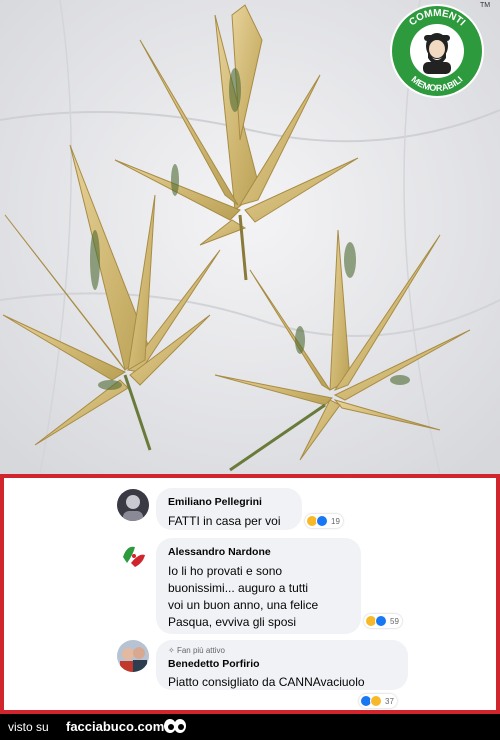  Describe the element at coordinates (282, 651) in the screenshot. I see `top-fan-badge: ✧ Fan più attivo` at that location.